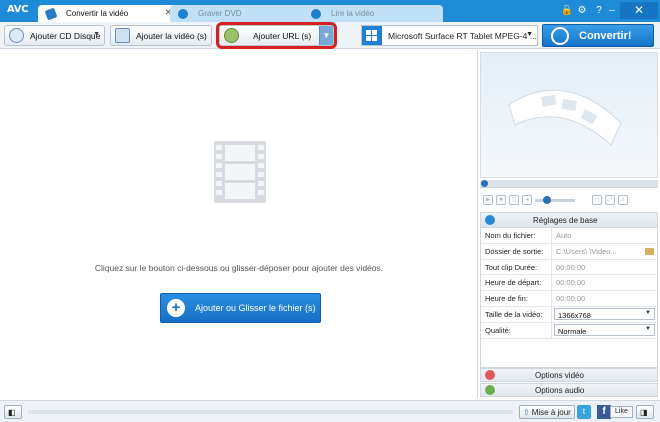 The width and height of the screenshot is (660, 422). I want to click on tab-convert-video: Convertir la vidéo ✕, so click(108, 13).